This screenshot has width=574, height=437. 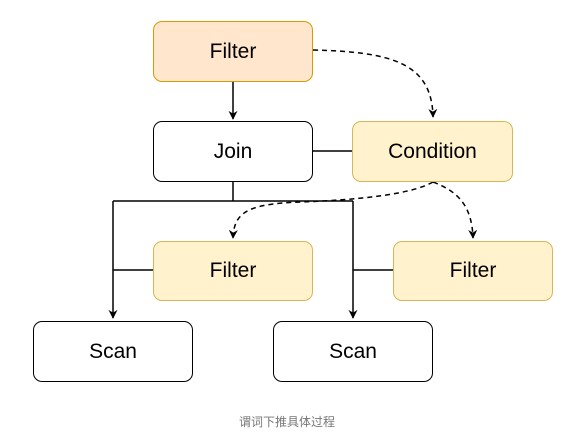 I want to click on node-filter-right-label: Filter, so click(x=473, y=270).